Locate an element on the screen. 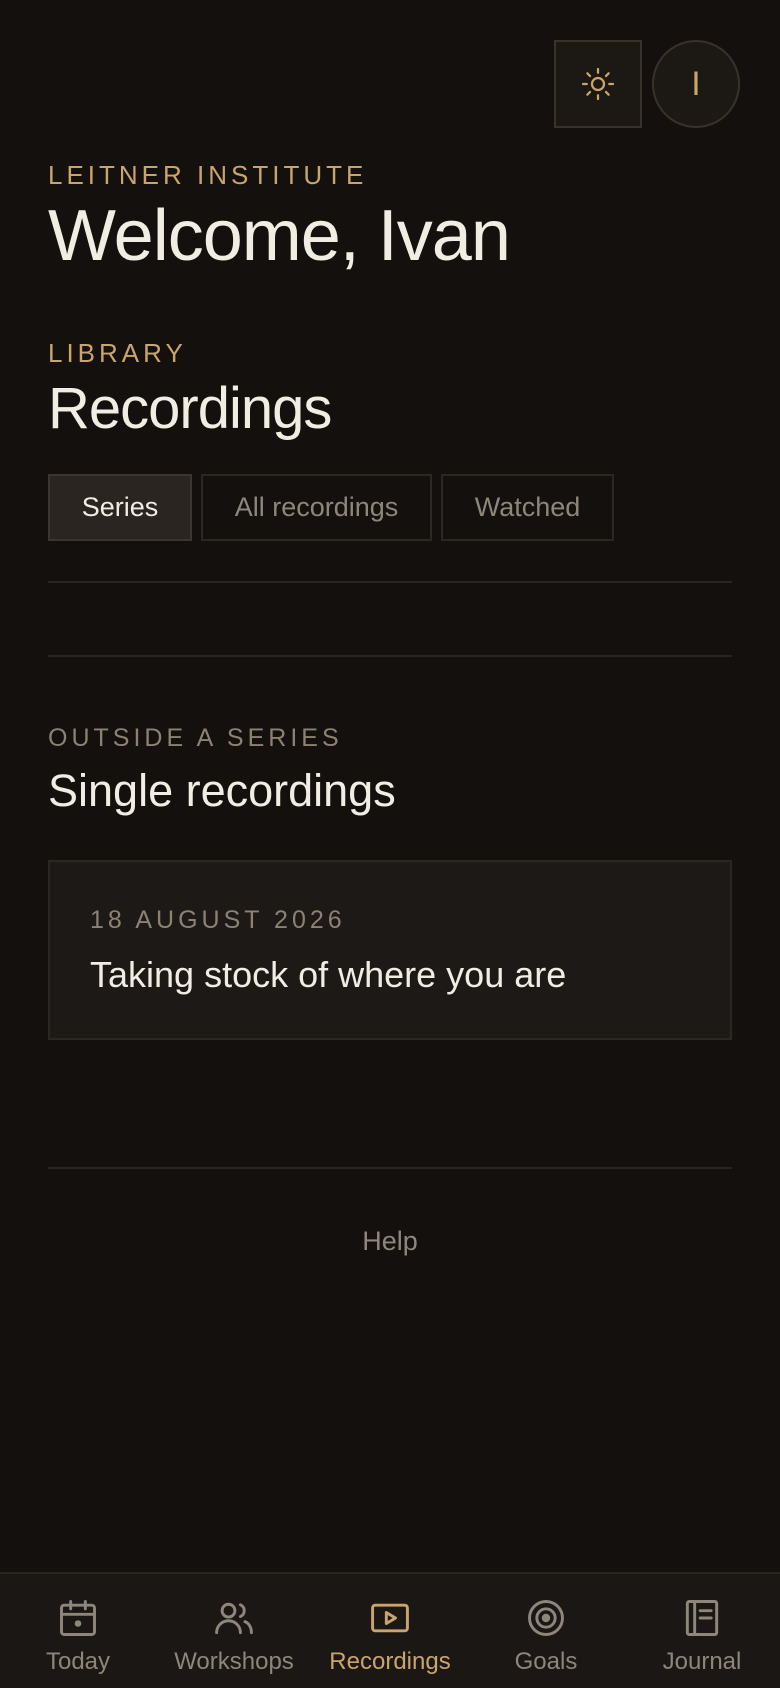 The width and height of the screenshot is (780, 1688). tab-watched: Watched is located at coordinates (527, 507).